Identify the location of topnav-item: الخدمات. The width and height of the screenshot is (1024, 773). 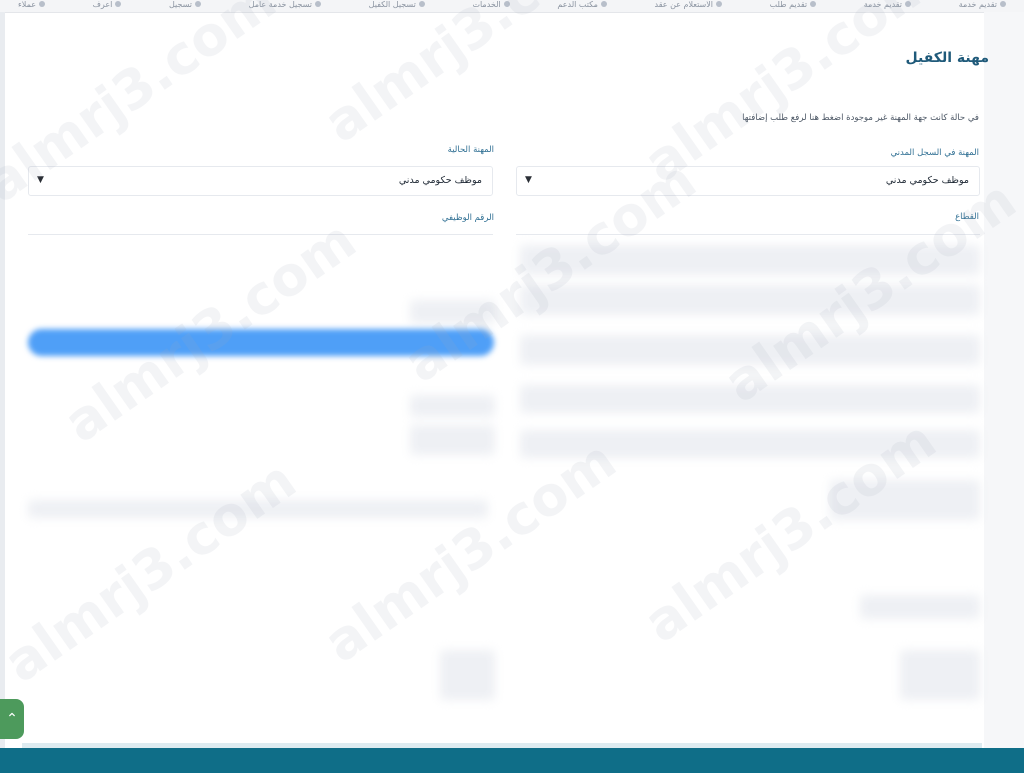
(491, 5).